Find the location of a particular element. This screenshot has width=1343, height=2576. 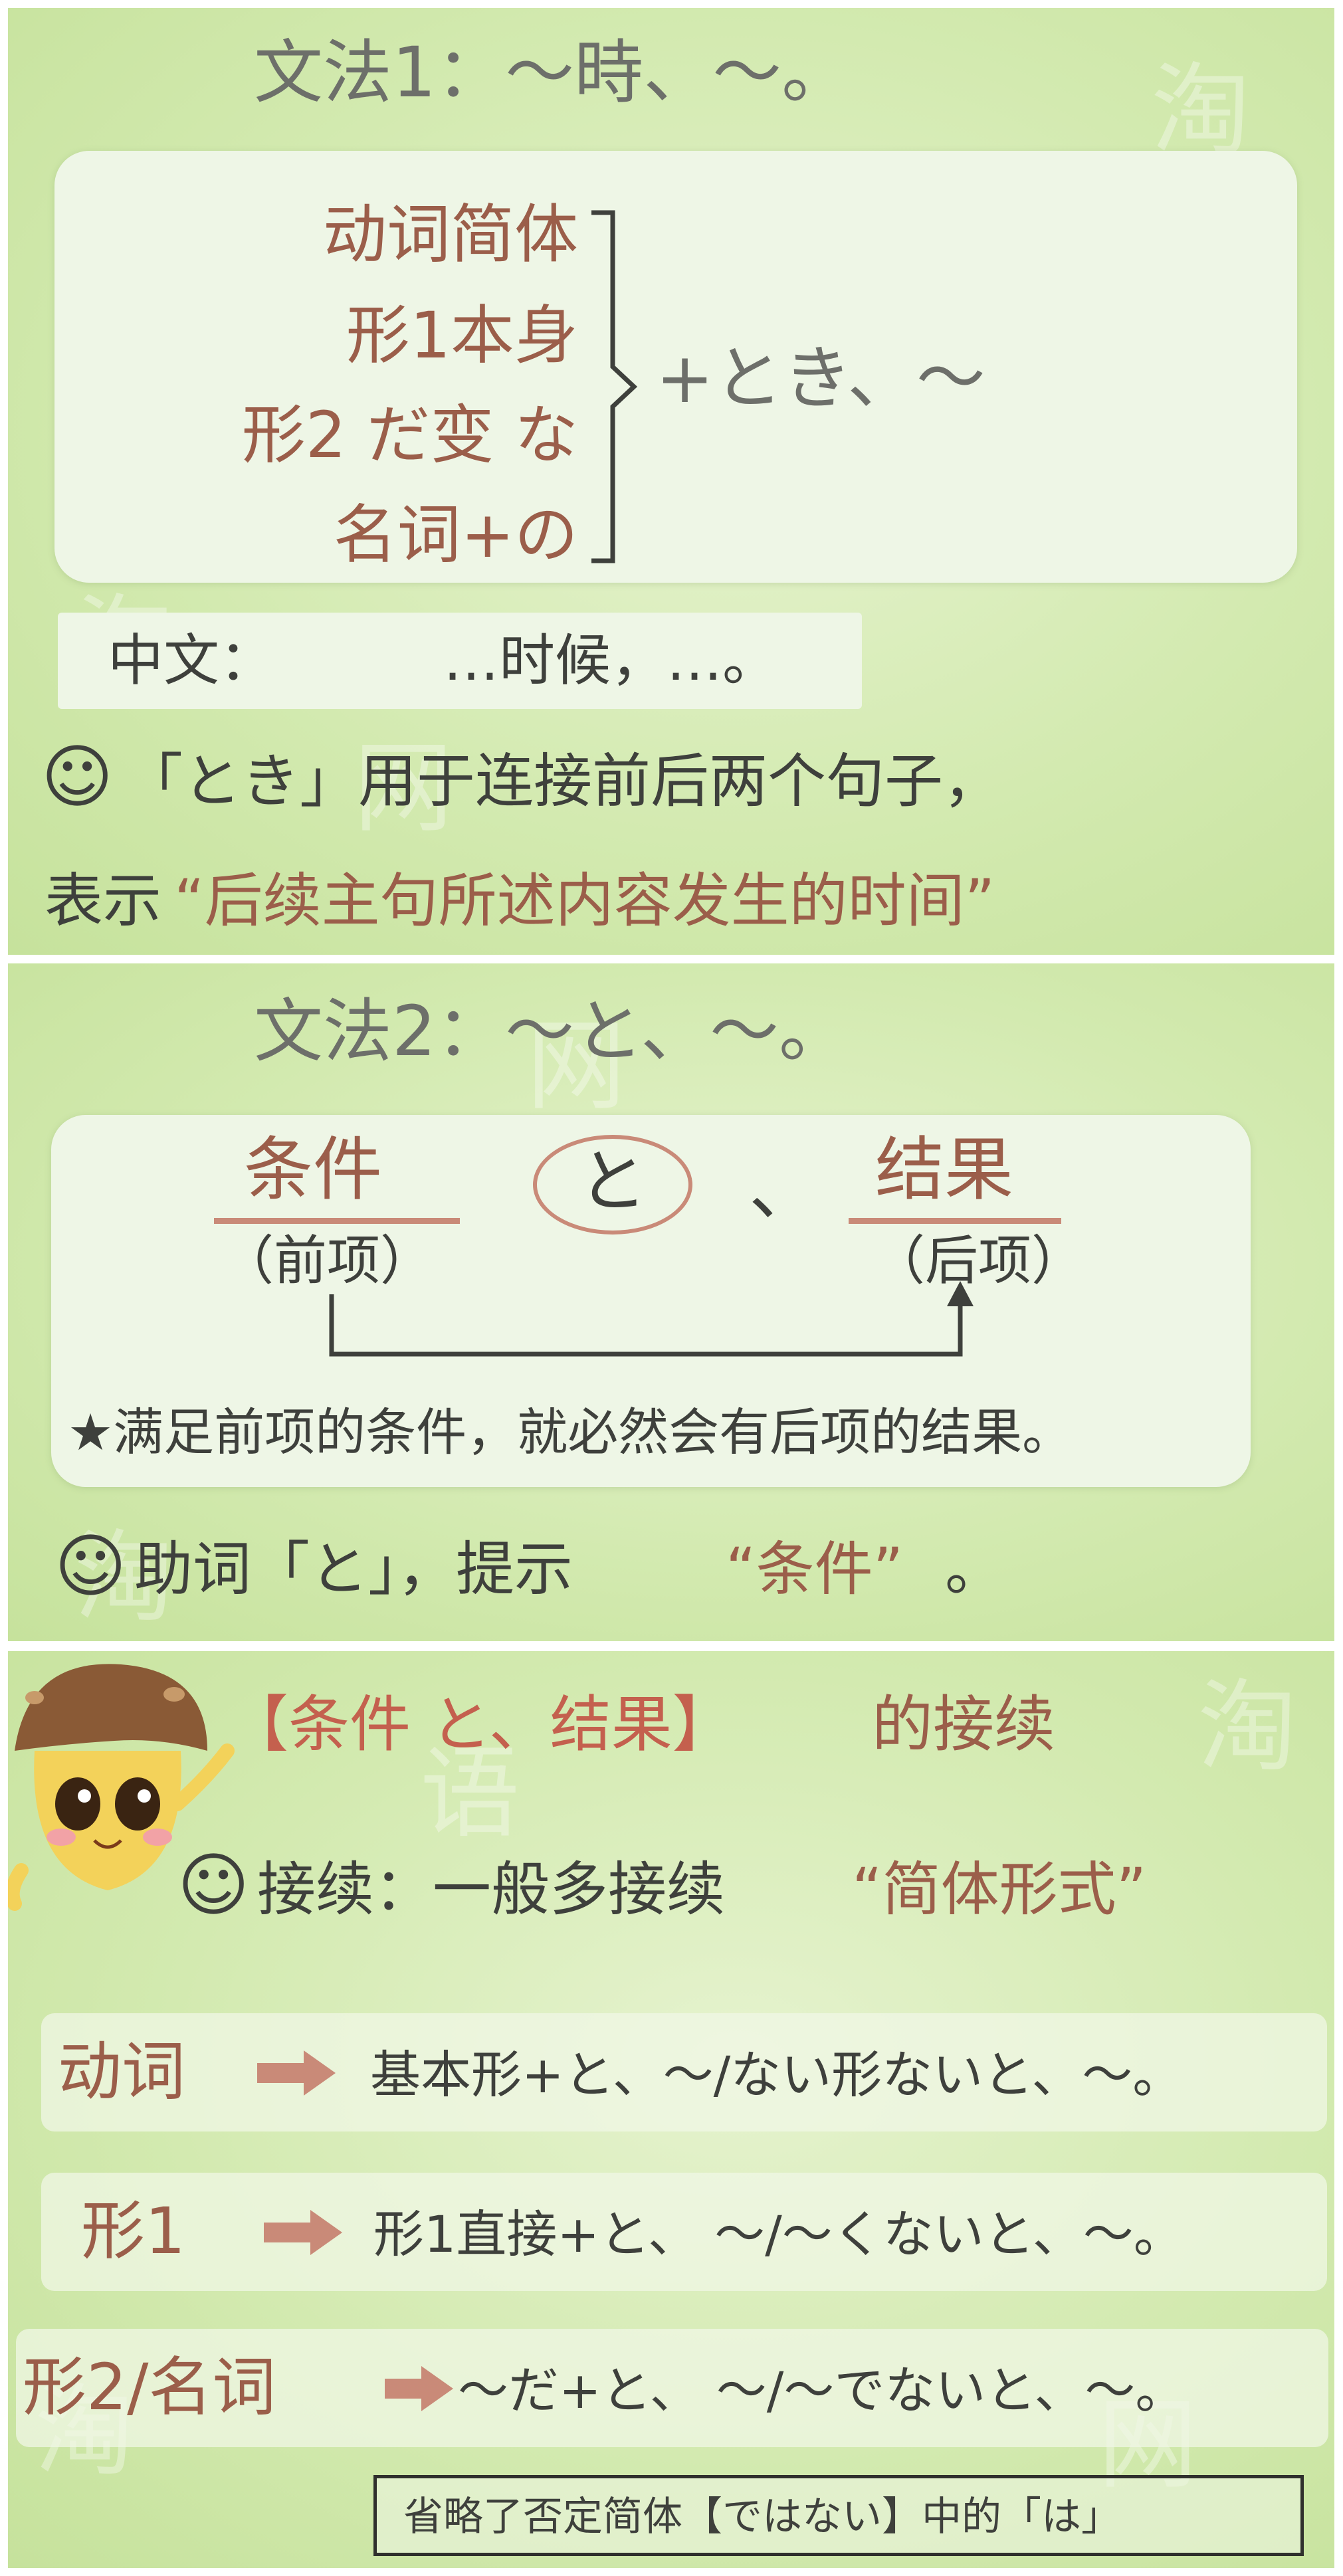

conjugation-row-adj2-noun: 形2/名词 ～だ+と、 ～/～でないと、～。 is located at coordinates (672, 2388).